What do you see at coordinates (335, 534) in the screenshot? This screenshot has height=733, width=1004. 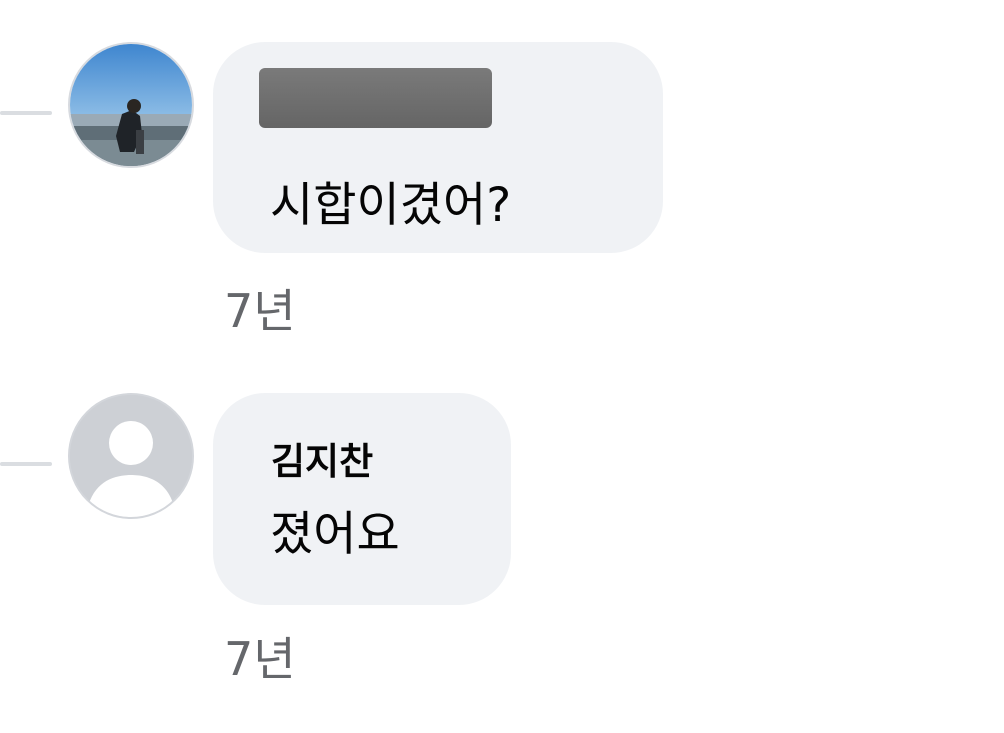 I see `comment-text: 졌어요` at bounding box center [335, 534].